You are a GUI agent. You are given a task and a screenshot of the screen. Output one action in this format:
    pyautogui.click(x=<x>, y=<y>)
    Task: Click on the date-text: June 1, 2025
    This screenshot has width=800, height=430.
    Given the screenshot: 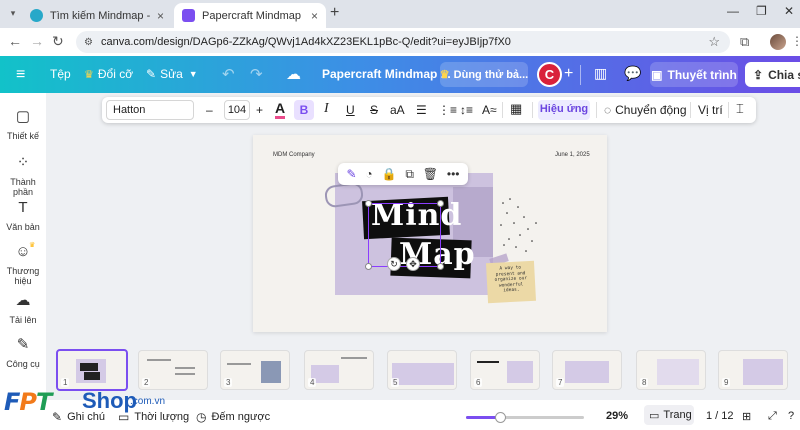 What is the action you would take?
    pyautogui.click(x=572, y=155)
    